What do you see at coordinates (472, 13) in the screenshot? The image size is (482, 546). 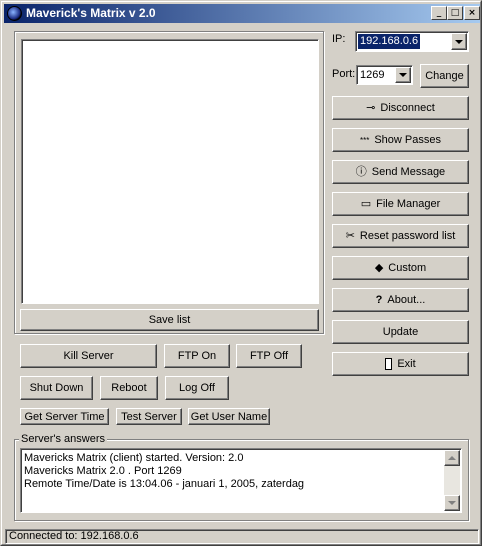 I see `close-button: ×` at bounding box center [472, 13].